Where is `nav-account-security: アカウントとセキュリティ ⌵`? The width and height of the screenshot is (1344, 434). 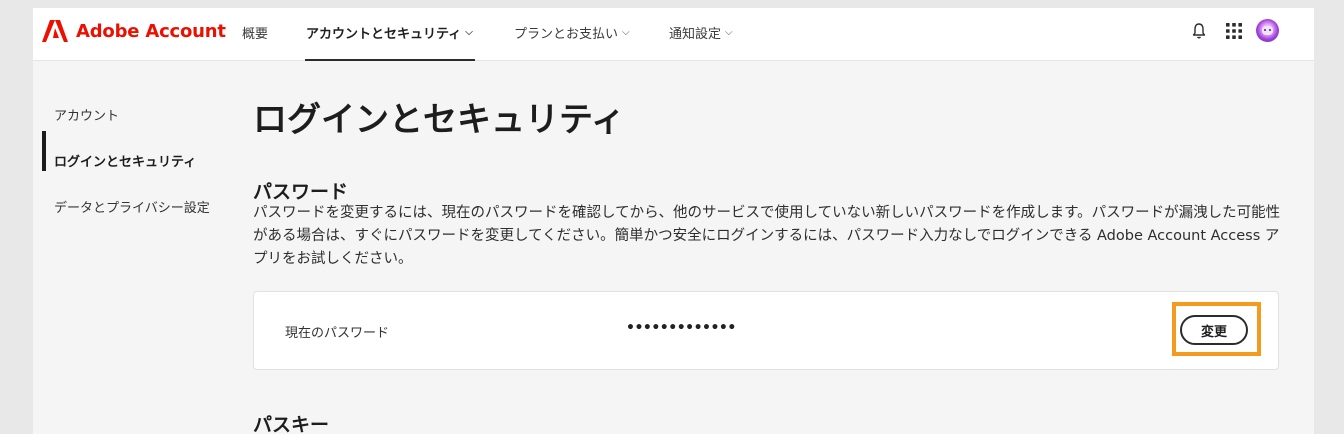 nav-account-security: アカウントとセキュリティ ⌵ is located at coordinates (389, 32).